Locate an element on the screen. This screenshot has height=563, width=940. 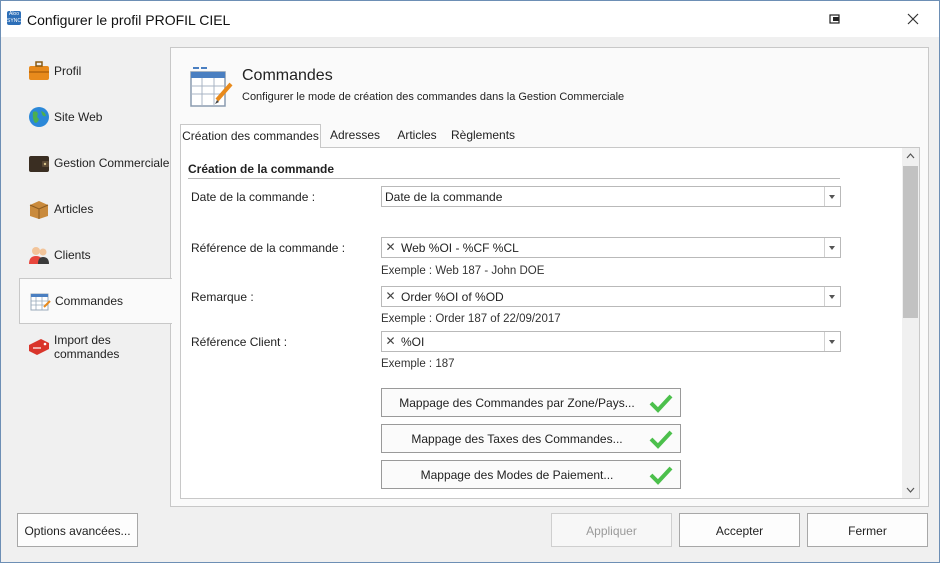
sidebar-item-label: Clients is located at coordinates (72, 255).